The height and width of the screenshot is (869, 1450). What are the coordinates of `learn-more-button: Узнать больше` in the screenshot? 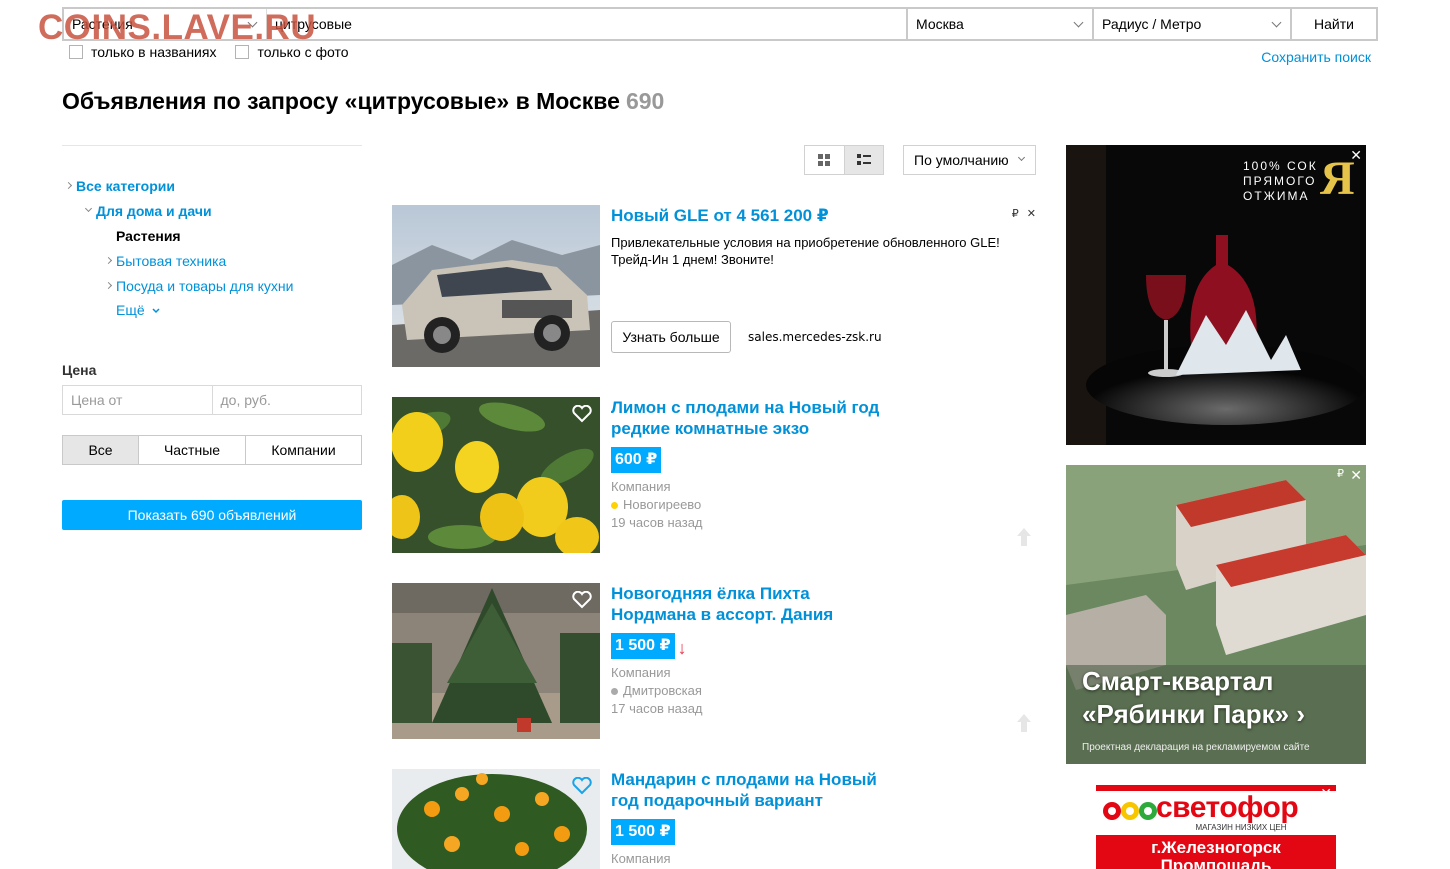 It's located at (671, 337).